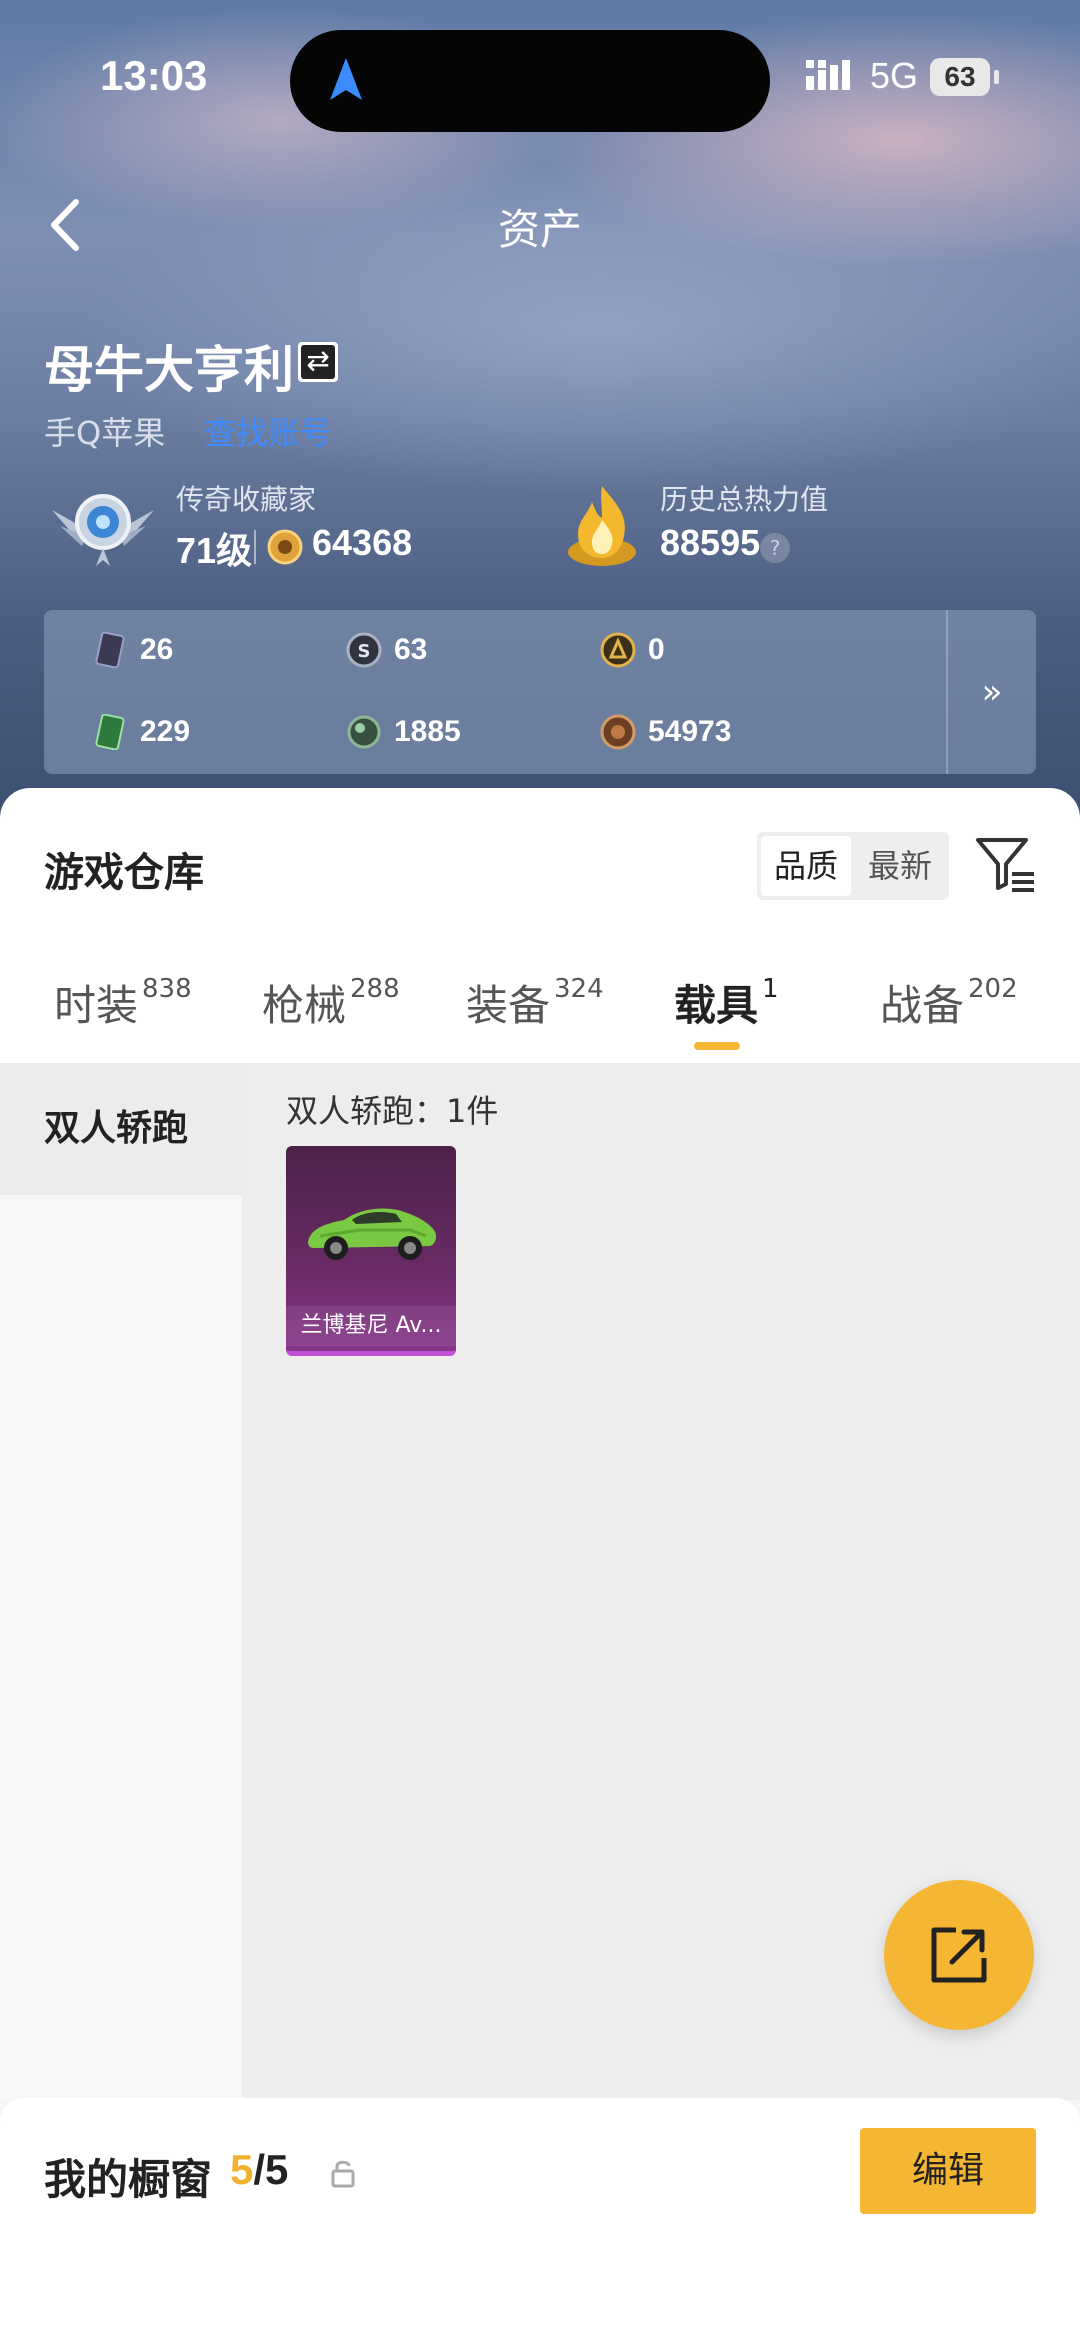  I want to click on currency-item: S 63, so click(386, 650).